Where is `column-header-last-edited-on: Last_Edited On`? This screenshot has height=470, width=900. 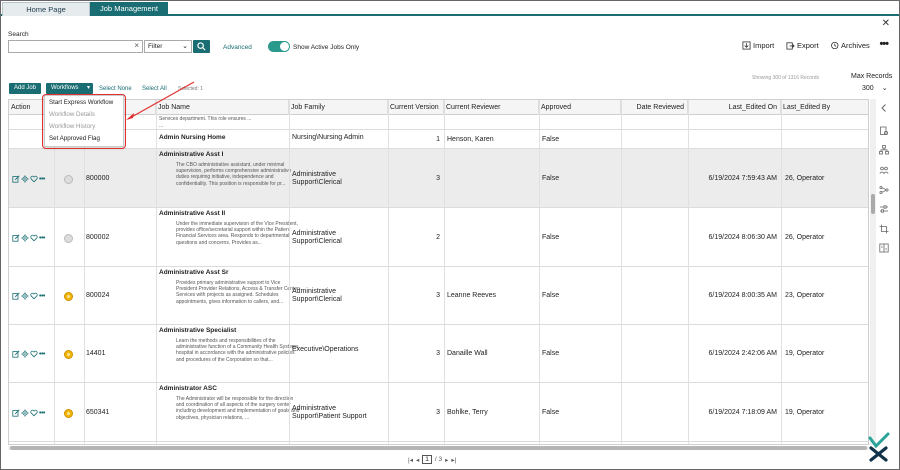
column-header-last-edited-on: Last_Edited On is located at coordinates (734, 107).